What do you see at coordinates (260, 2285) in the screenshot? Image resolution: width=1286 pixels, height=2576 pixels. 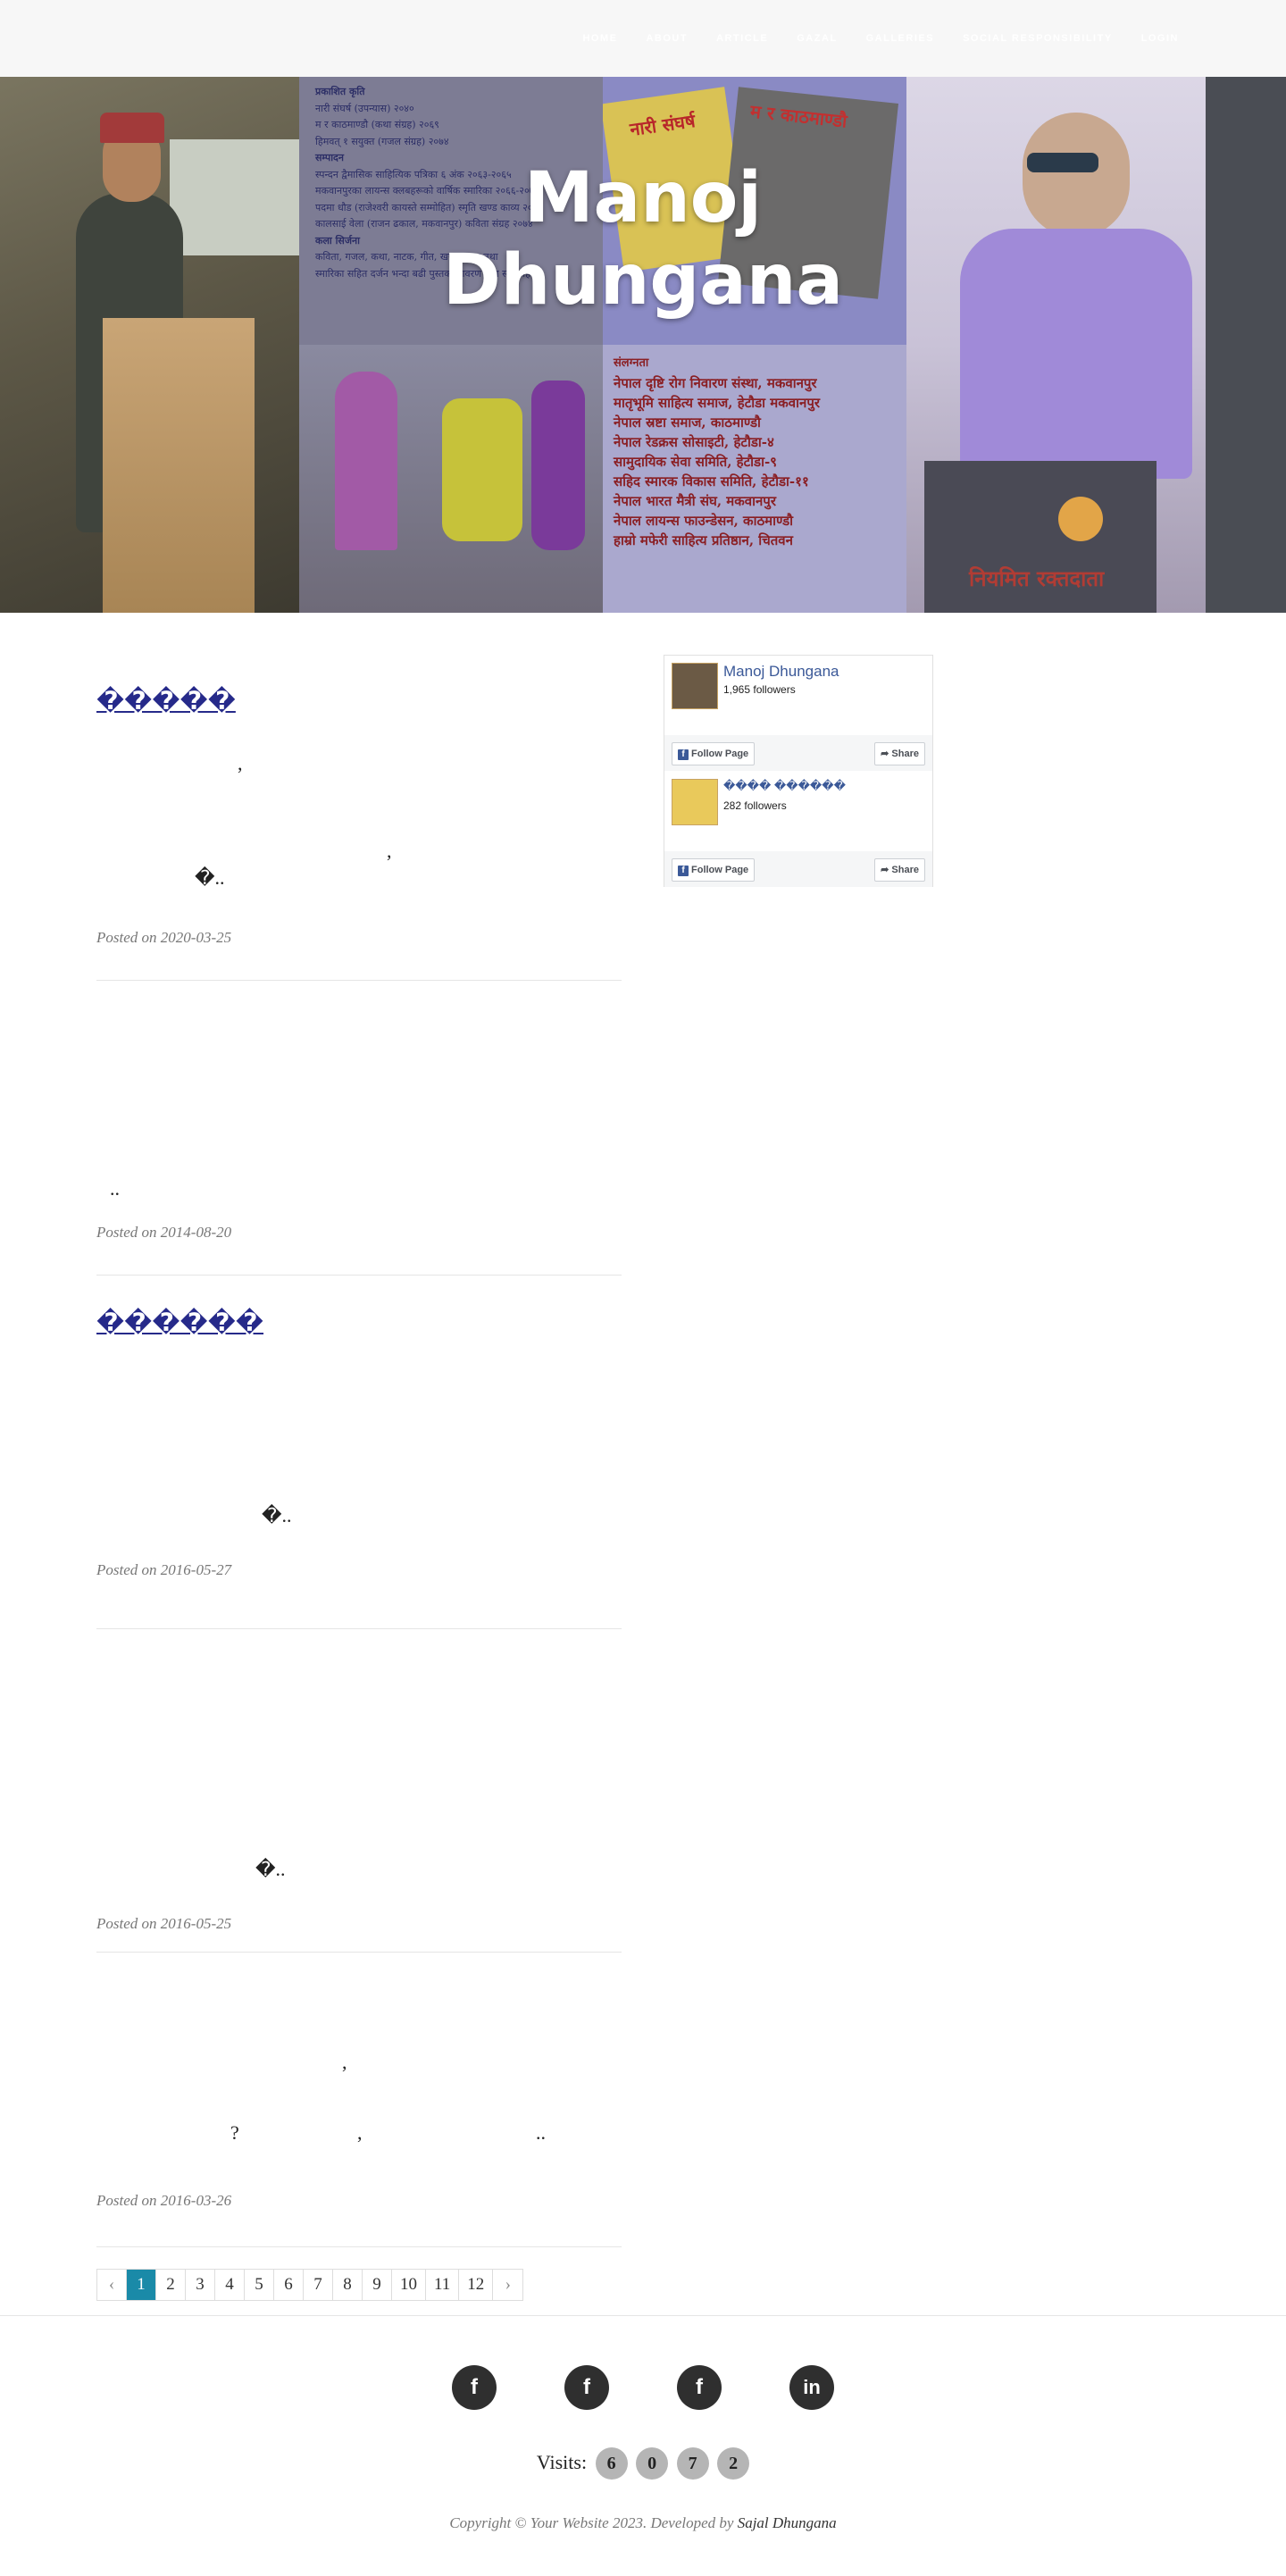 I see `pagination-page: 5` at bounding box center [260, 2285].